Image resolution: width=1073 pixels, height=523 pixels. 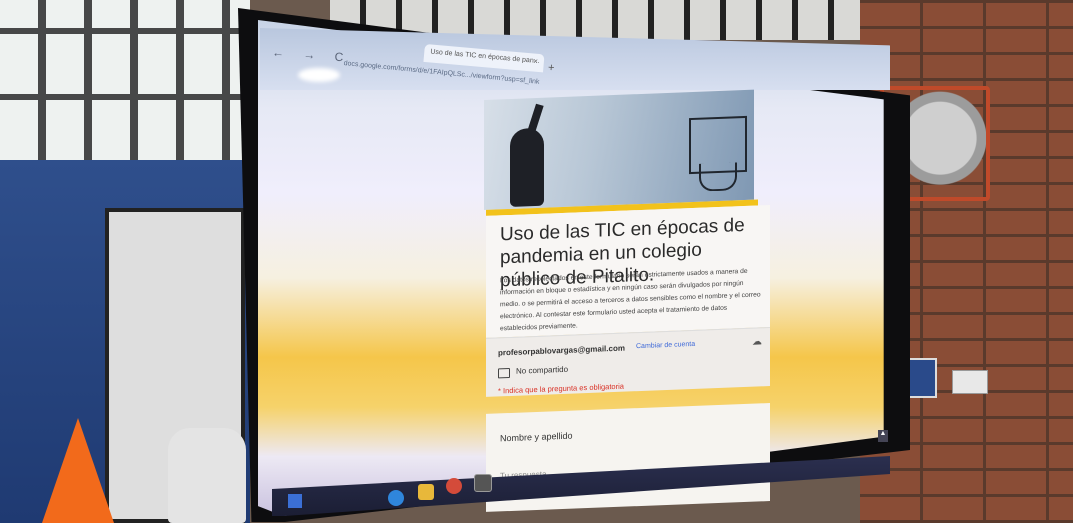 What do you see at coordinates (535, 61) in the screenshot?
I see `close-icon: ×` at bounding box center [535, 61].